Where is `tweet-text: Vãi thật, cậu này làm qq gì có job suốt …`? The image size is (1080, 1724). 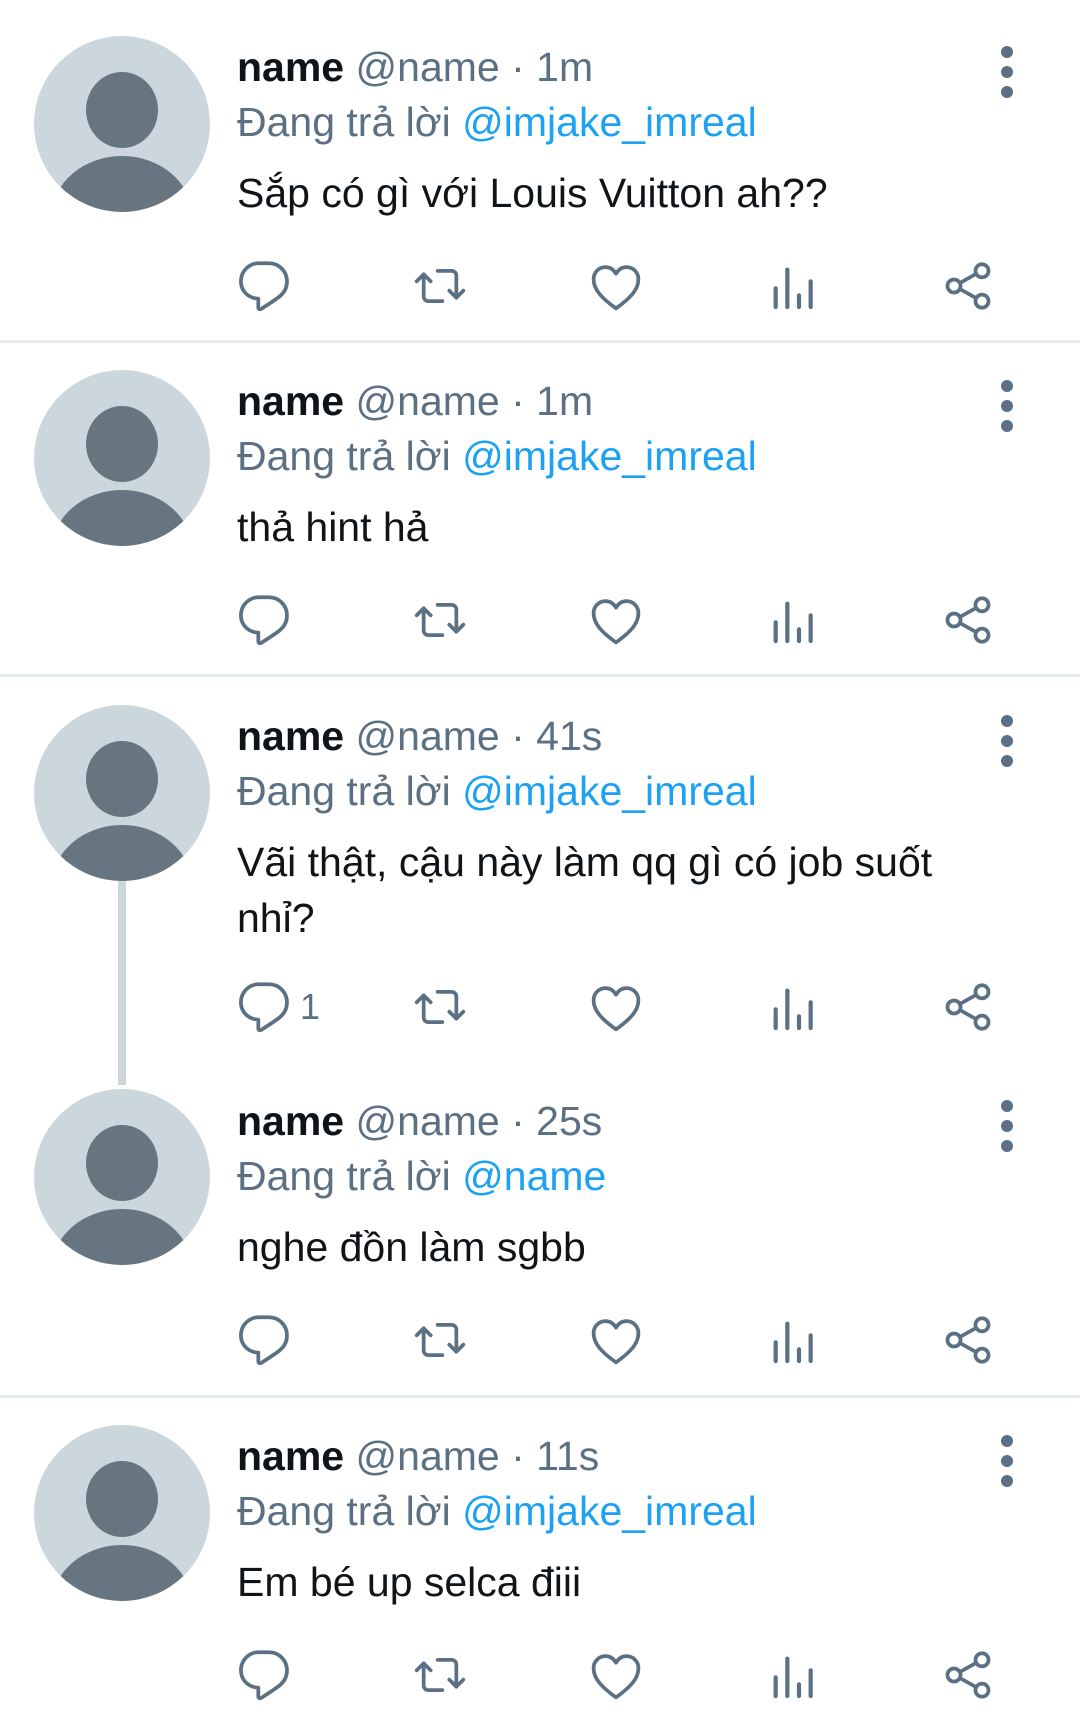
tweet-text: Vãi thật, cậu này làm qq gì có job suốt … is located at coordinates (585, 890).